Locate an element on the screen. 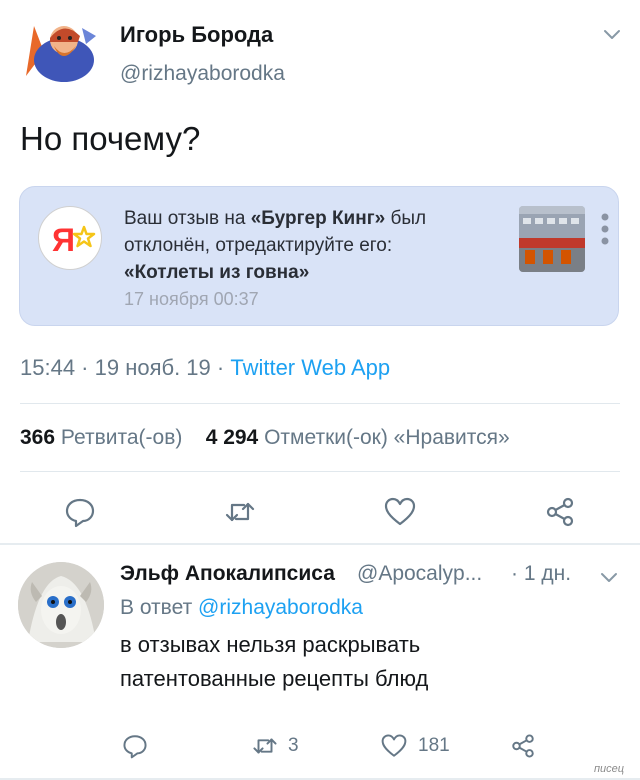  likes-stat: 4 294 Отметки(-ок) «Нравится» is located at coordinates (358, 437).